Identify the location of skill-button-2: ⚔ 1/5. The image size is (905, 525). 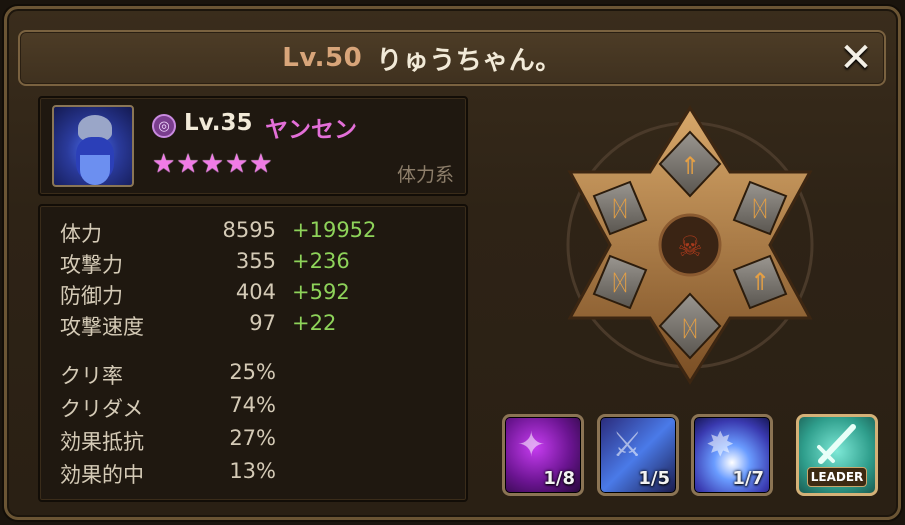
(638, 455).